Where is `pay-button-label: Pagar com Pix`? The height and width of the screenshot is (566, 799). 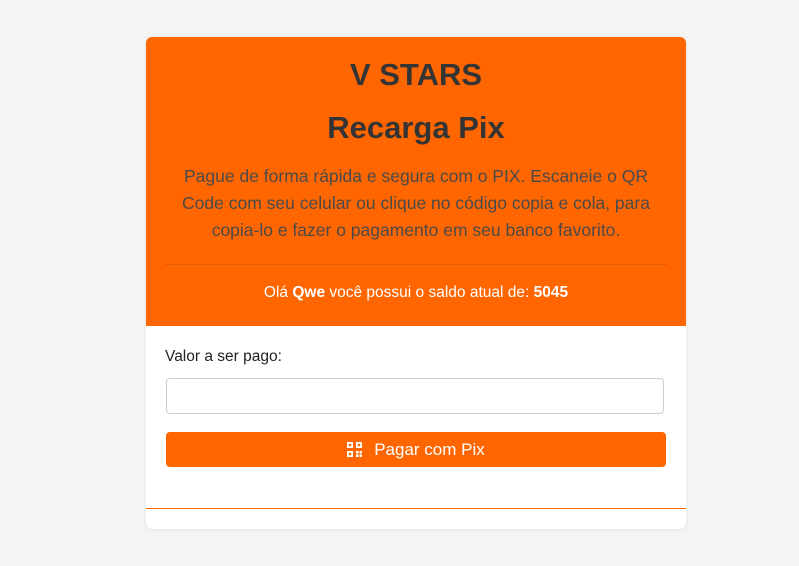
pay-button-label: Pagar com Pix is located at coordinates (429, 449).